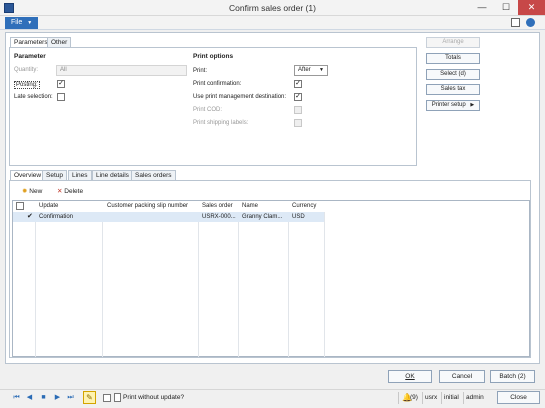 The width and height of the screenshot is (545, 408). I want to click on column-header-packing-slip: Customer packing slip number, so click(146, 206).